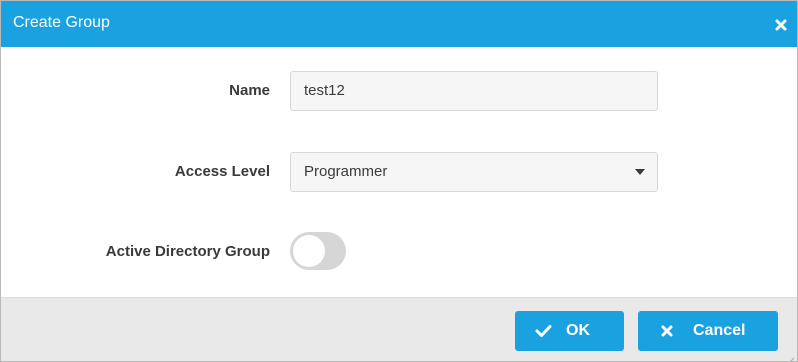  Describe the element at coordinates (719, 330) in the screenshot. I see `cancel-label: Cancel` at that location.